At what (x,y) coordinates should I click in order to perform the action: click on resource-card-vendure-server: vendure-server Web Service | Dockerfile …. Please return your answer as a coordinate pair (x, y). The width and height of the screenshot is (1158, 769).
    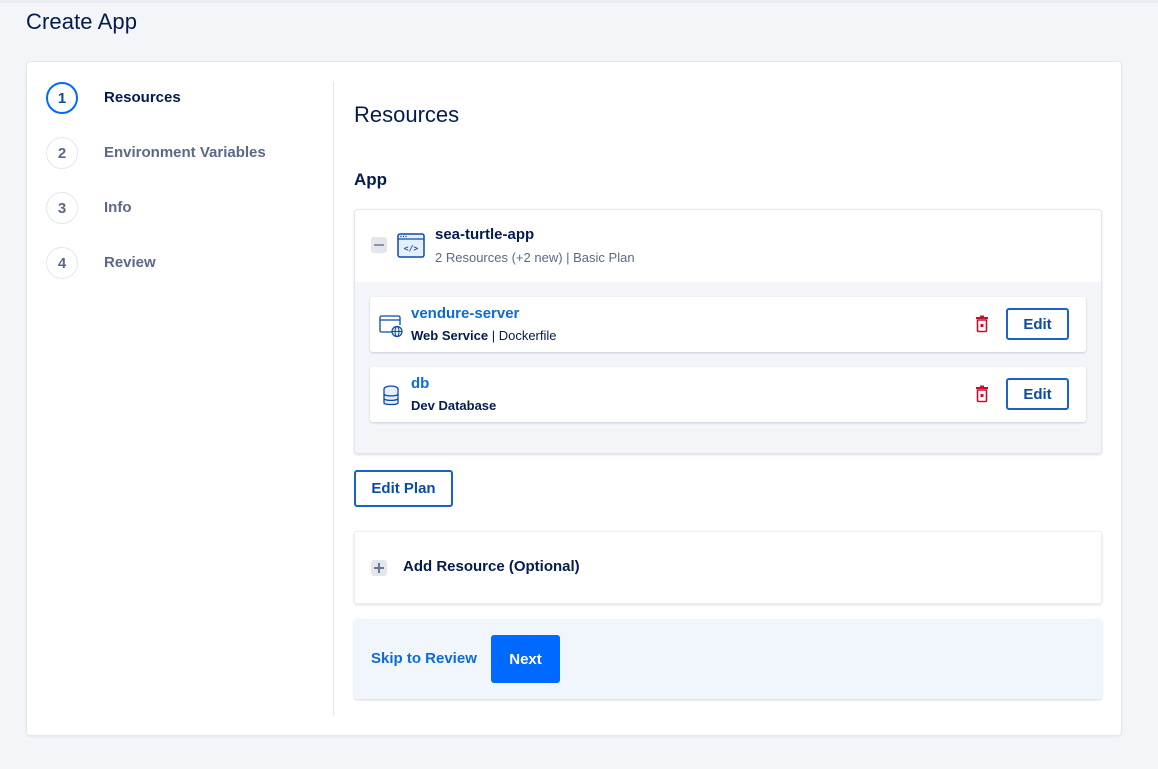
    Looking at the image, I should click on (728, 324).